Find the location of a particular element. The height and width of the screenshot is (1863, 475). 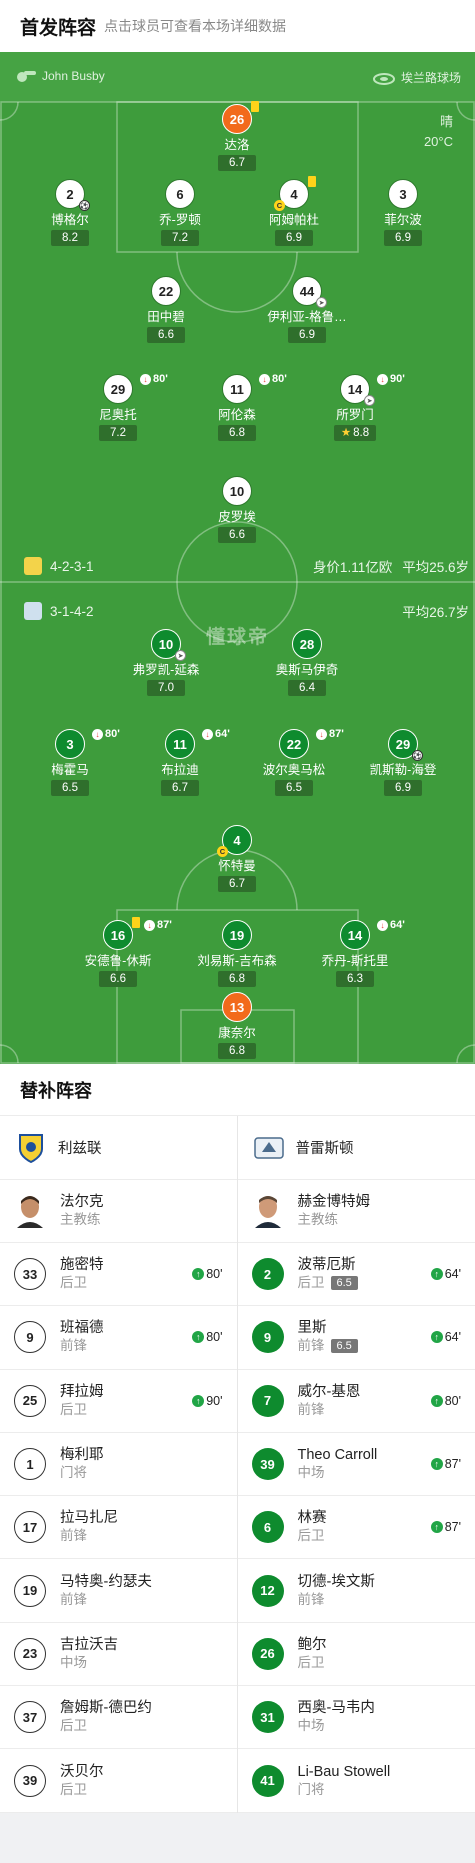

sub-number: 6 is located at coordinates (267, 1527).